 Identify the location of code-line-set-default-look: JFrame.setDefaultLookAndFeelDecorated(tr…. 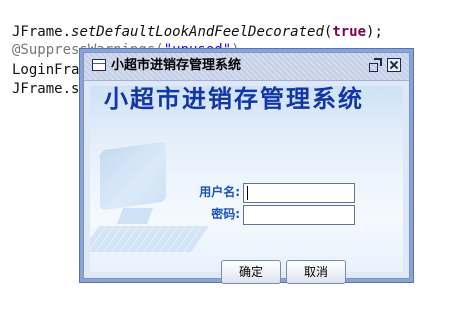
(197, 32).